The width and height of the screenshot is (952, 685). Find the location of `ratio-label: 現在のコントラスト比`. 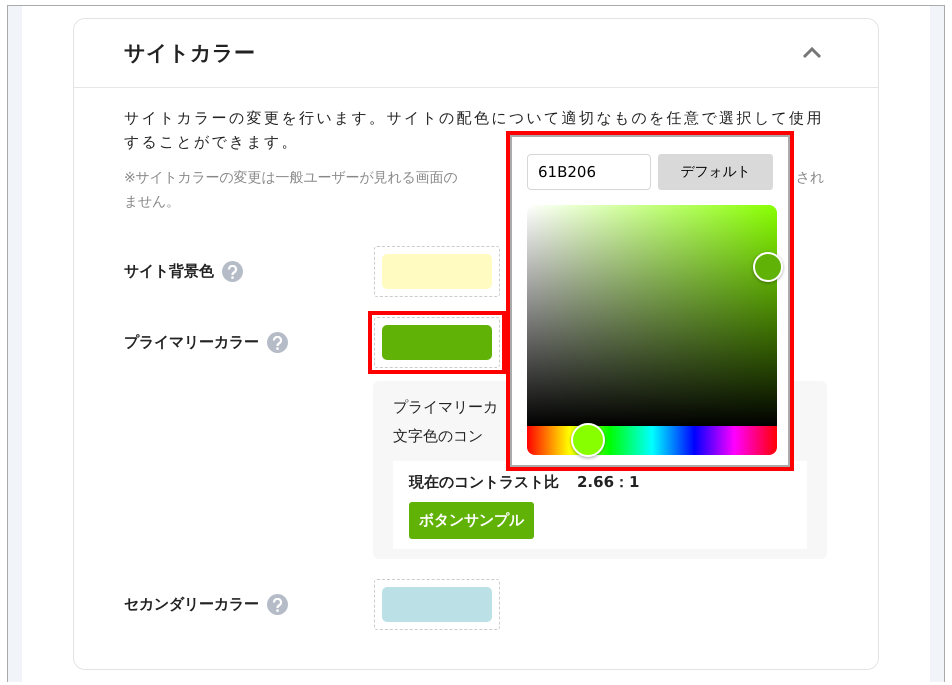

ratio-label: 現在のコントラスト比 is located at coordinates (484, 482).